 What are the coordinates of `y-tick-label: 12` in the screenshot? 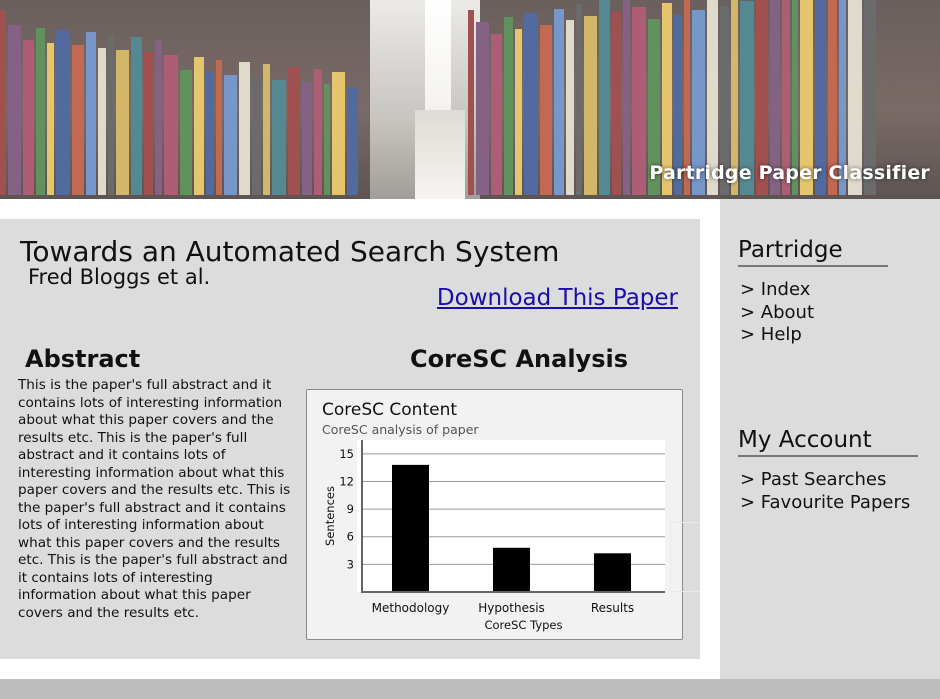 It's located at (346, 481).